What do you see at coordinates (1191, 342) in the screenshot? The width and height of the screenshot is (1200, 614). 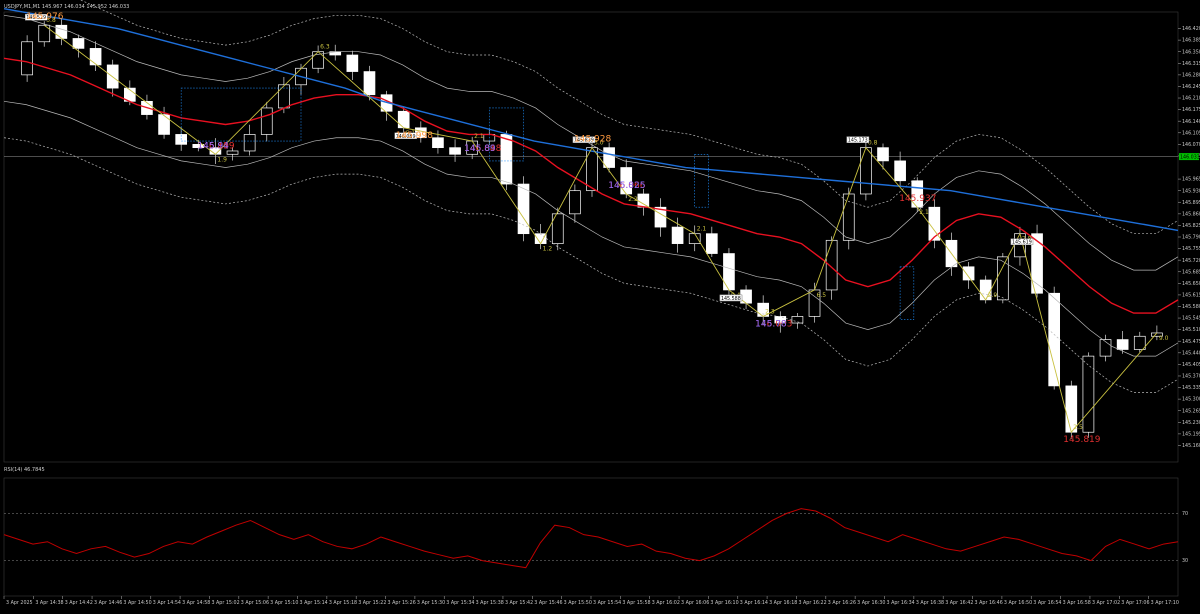 I see `y-tick-label: 145.475` at bounding box center [1191, 342].